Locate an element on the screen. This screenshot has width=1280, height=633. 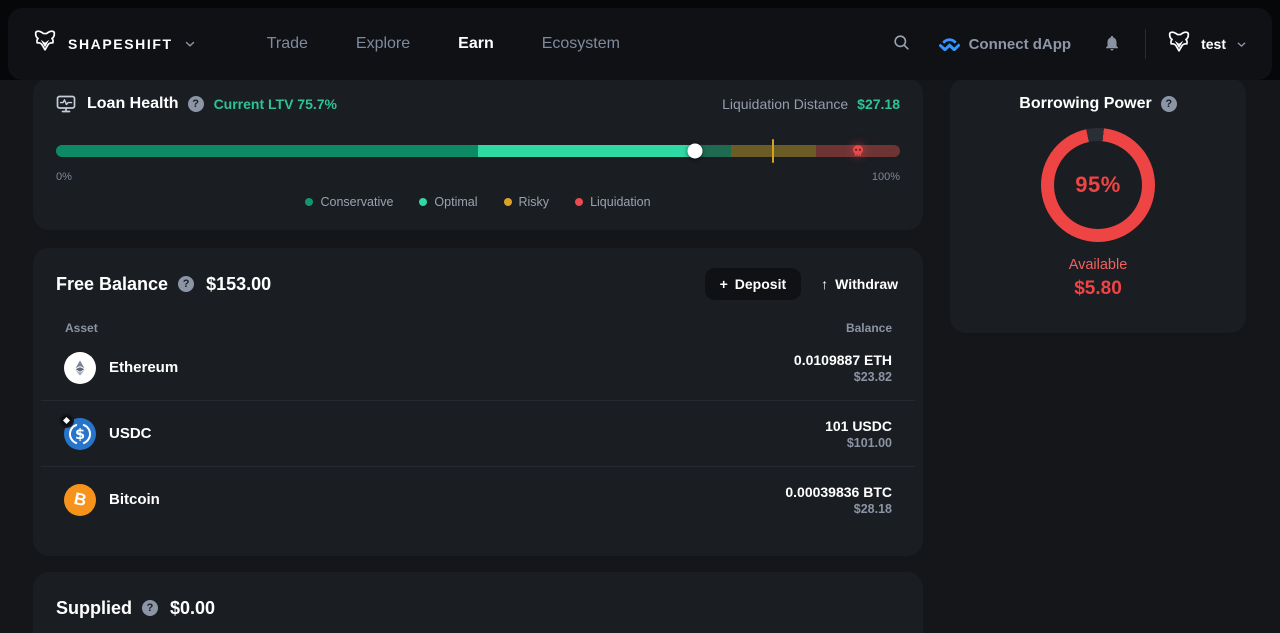
main-nav: Trade Explore Earn Ecosystem is located at coordinates (443, 44).